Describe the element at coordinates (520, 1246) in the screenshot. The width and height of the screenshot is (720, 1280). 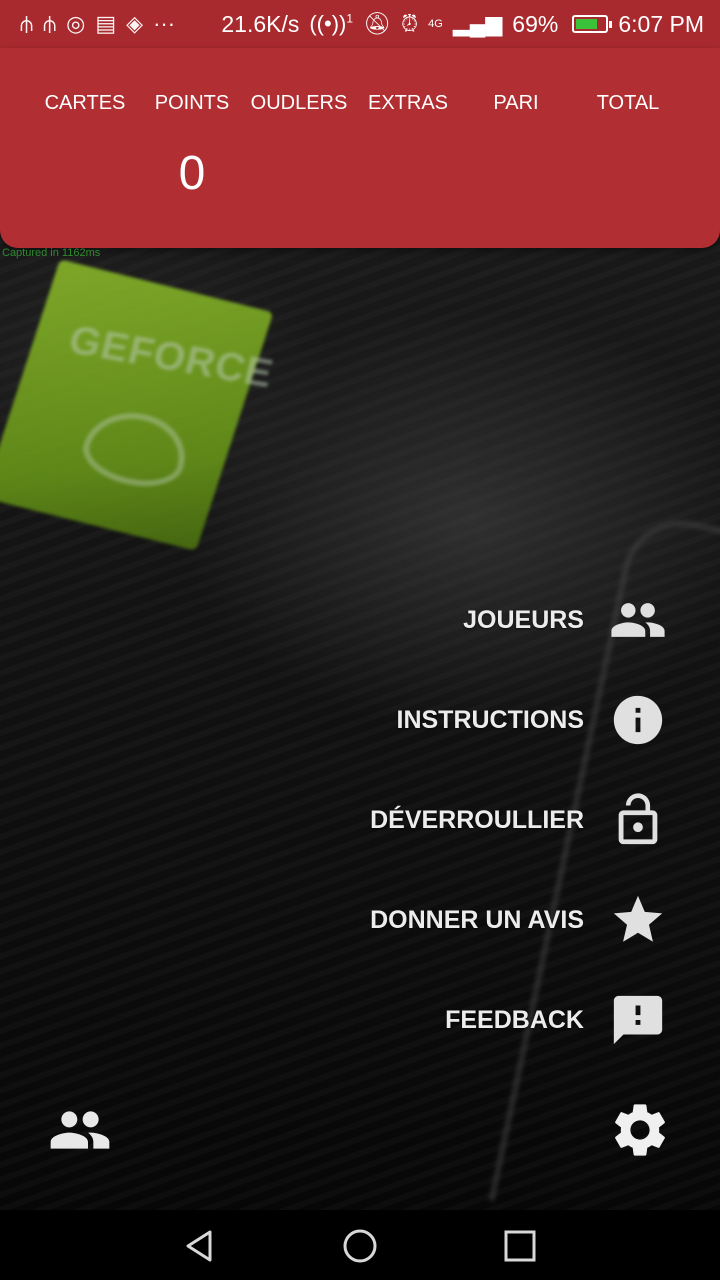
I see `recents-icon` at that location.